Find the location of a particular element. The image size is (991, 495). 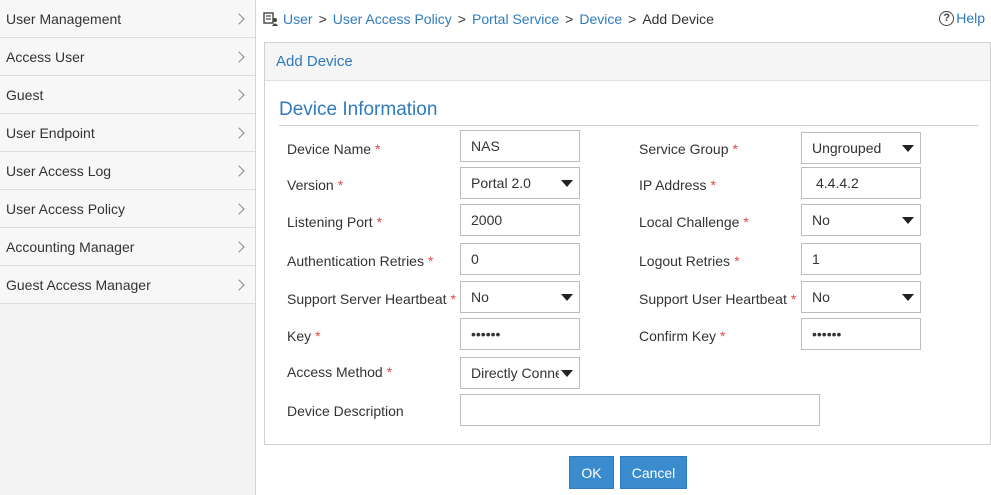

breadcrumb-link-user-access-policy: User Access Policy is located at coordinates (392, 19).